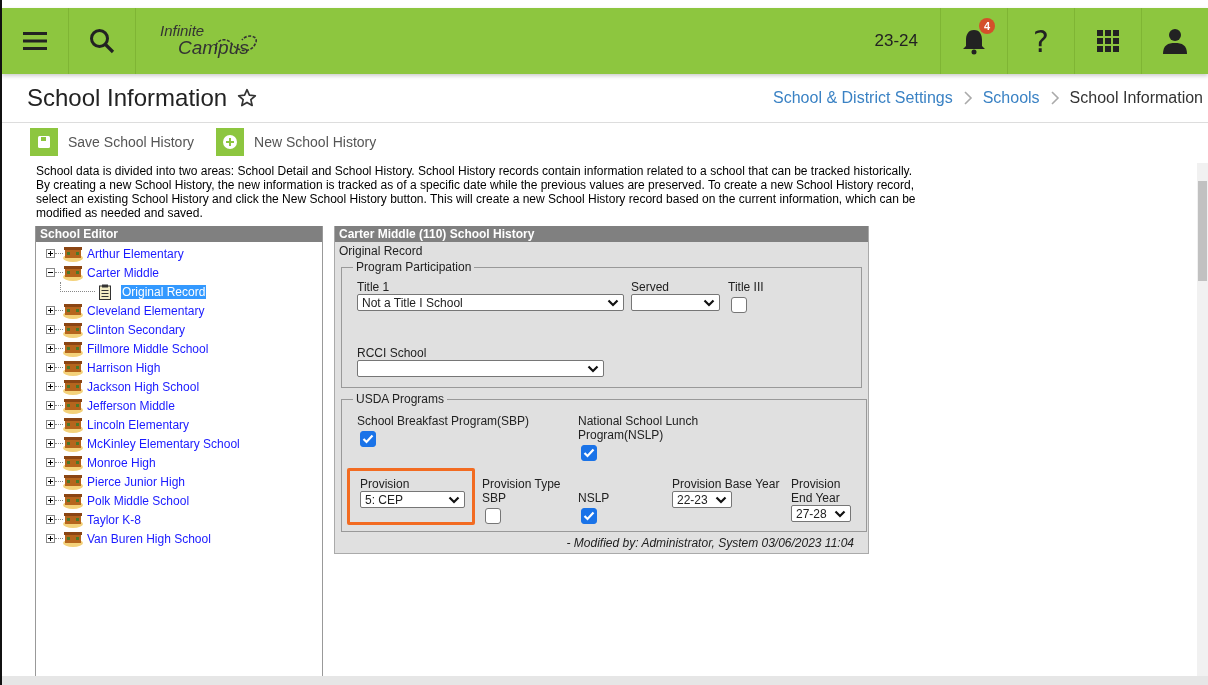  Describe the element at coordinates (112, 142) in the screenshot. I see `toolbar-button: Save School History` at that location.